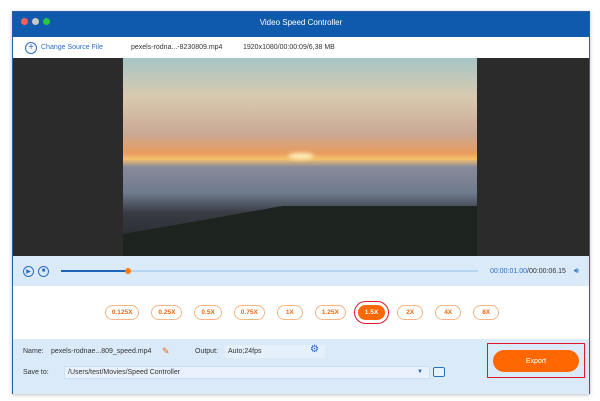 This screenshot has width=600, height=401. What do you see at coordinates (245, 351) in the screenshot?
I see `output-format-value: Auto;24fps` at bounding box center [245, 351].